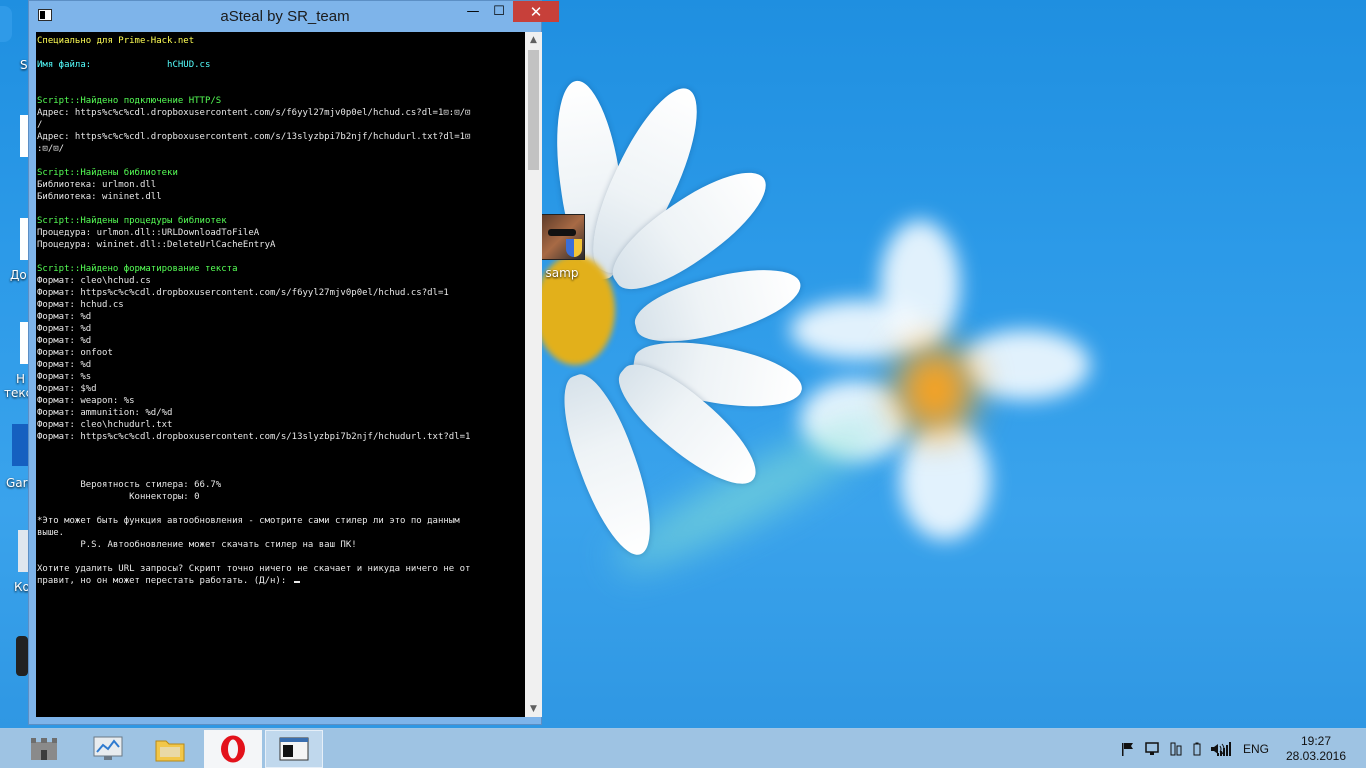 The width and height of the screenshot is (1366, 768). I want to click on network-status-icon, so click(1153, 749).